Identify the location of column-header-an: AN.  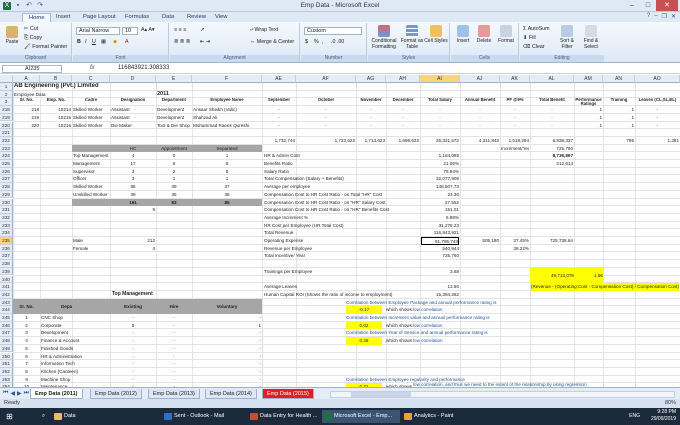
(619, 79).